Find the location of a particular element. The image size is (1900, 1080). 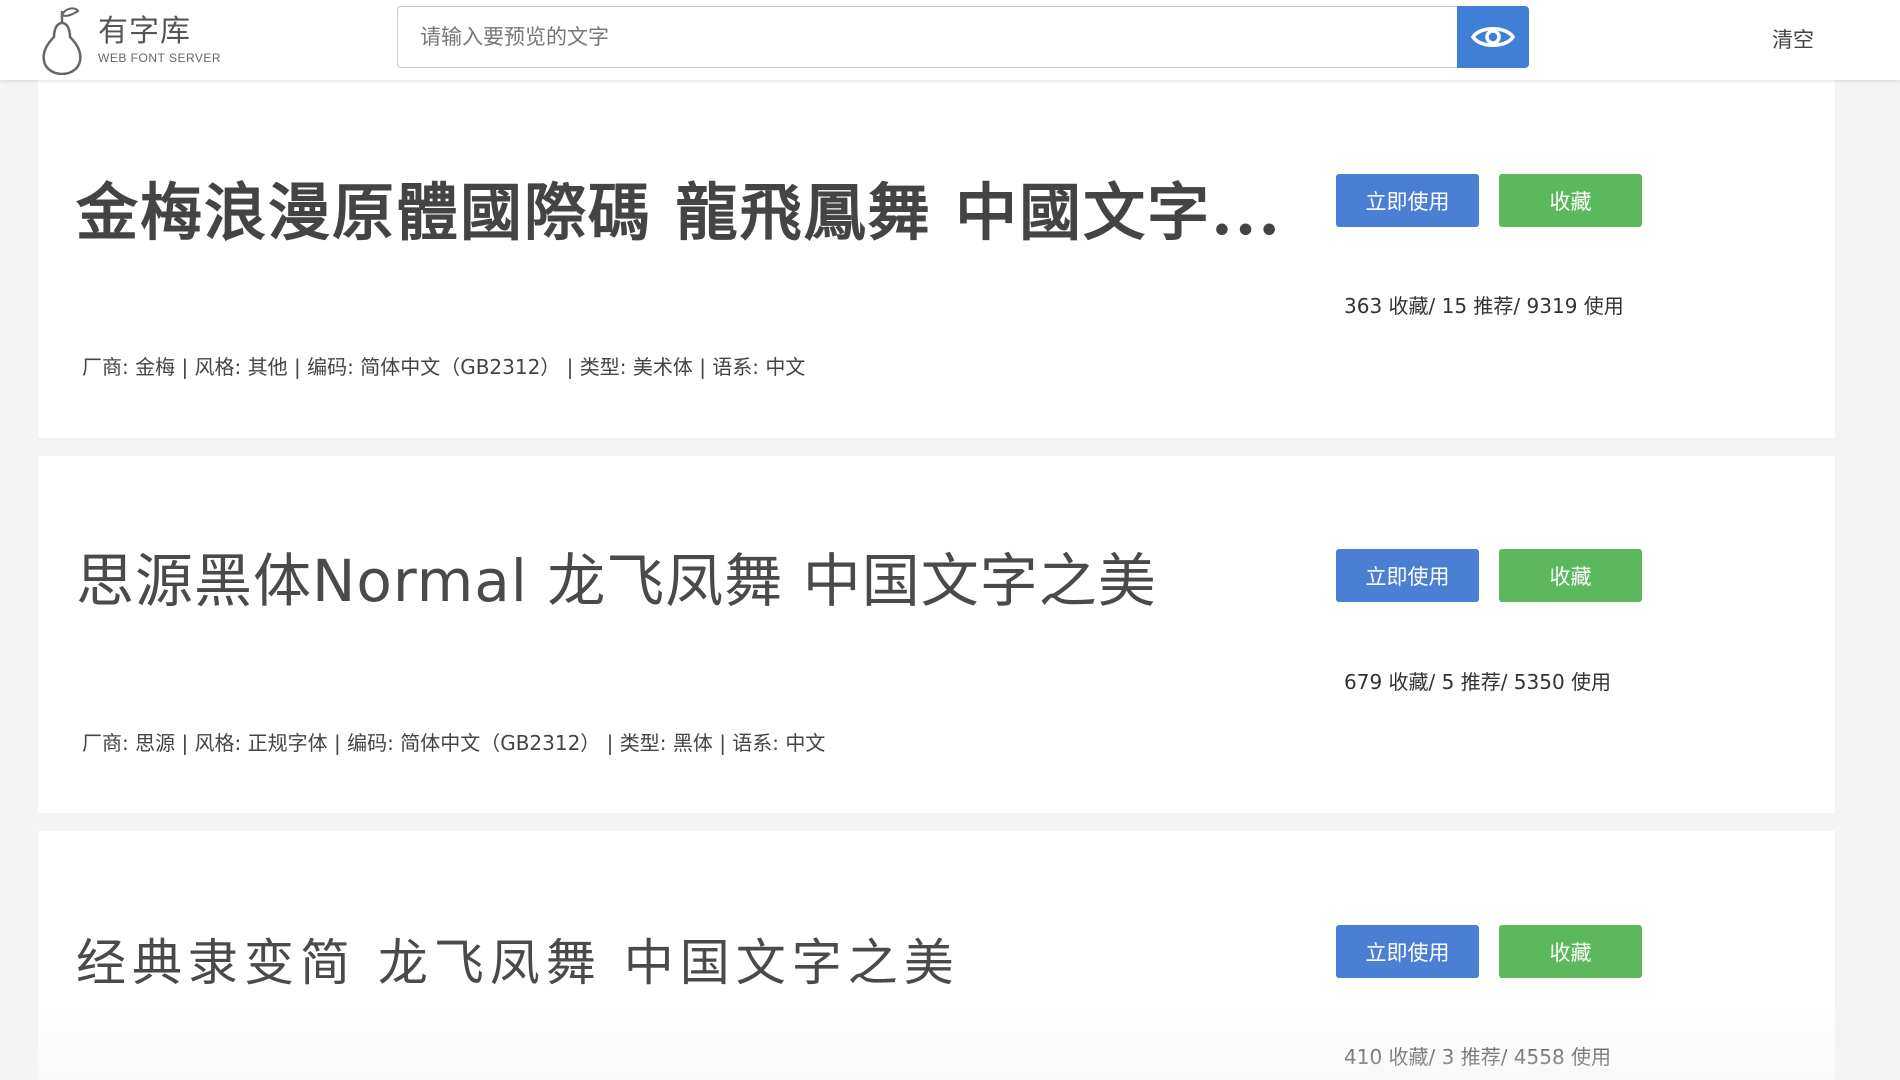

font-preview-text: 思源黑体Normal 龙飞凤舞 中国文字之美 is located at coordinates (616, 576).